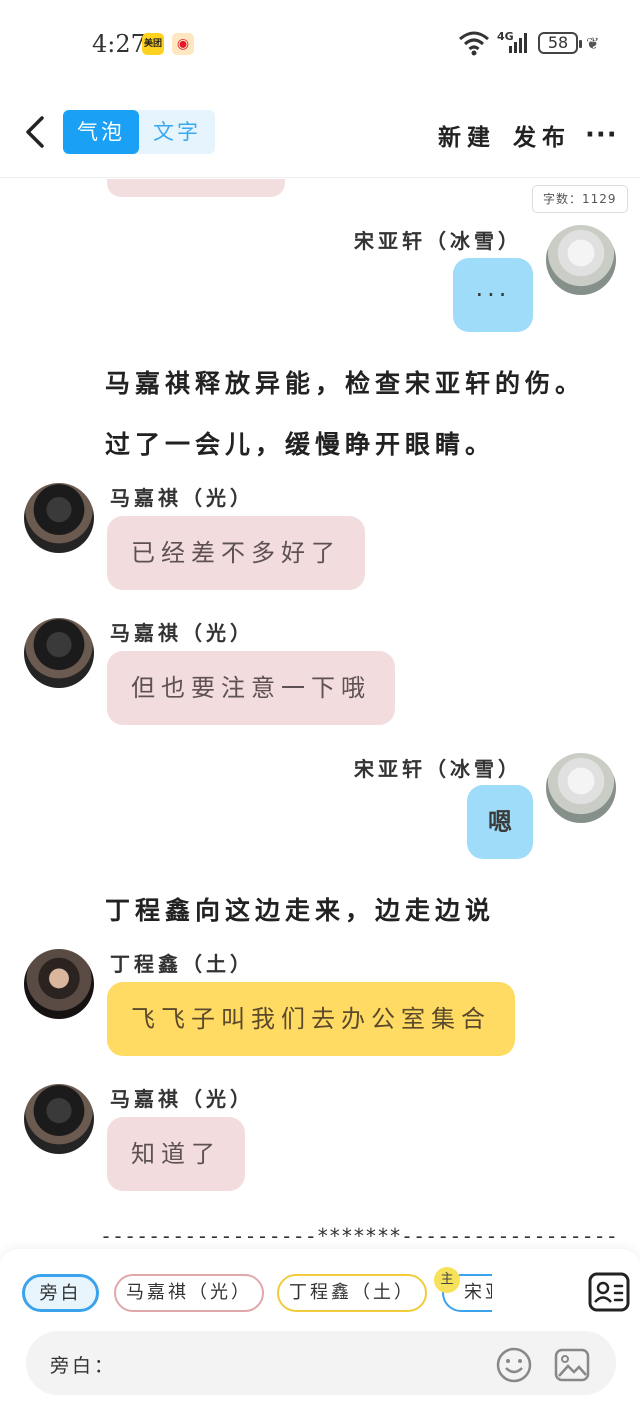 The height and width of the screenshot is (1422, 640). I want to click on message-bubble: 飞飞子叫我们去办公室集合, so click(311, 1019).